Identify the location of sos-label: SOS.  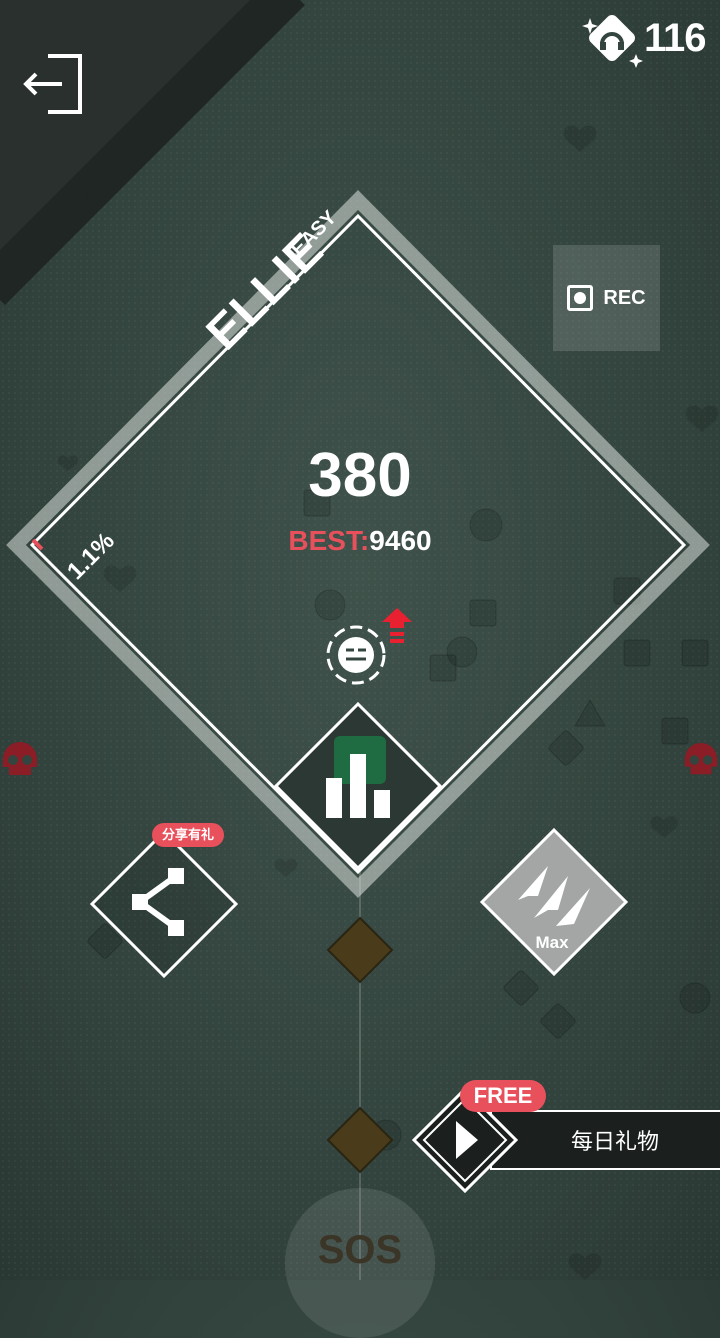
(360, 1250).